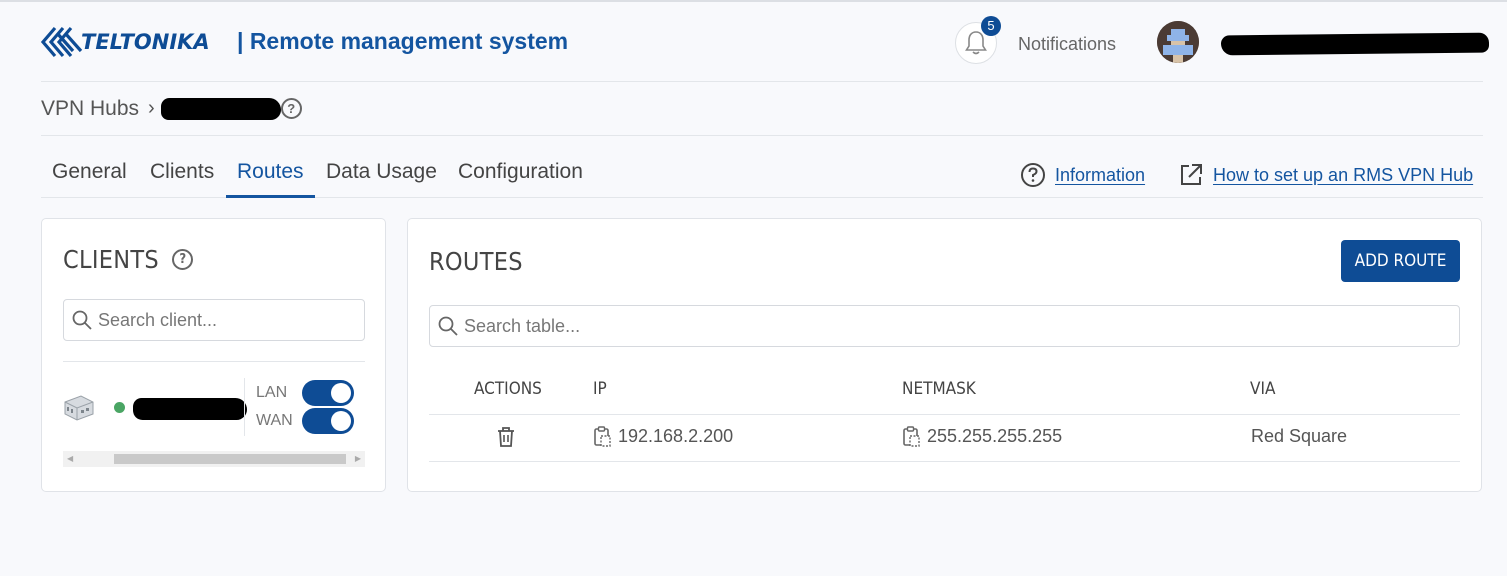 Image resolution: width=1507 pixels, height=576 pixels. I want to click on column-header-netmask: NETMASK, so click(939, 389).